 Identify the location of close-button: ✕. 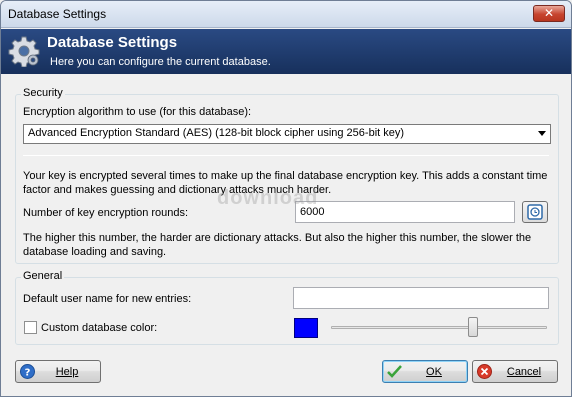
(549, 13).